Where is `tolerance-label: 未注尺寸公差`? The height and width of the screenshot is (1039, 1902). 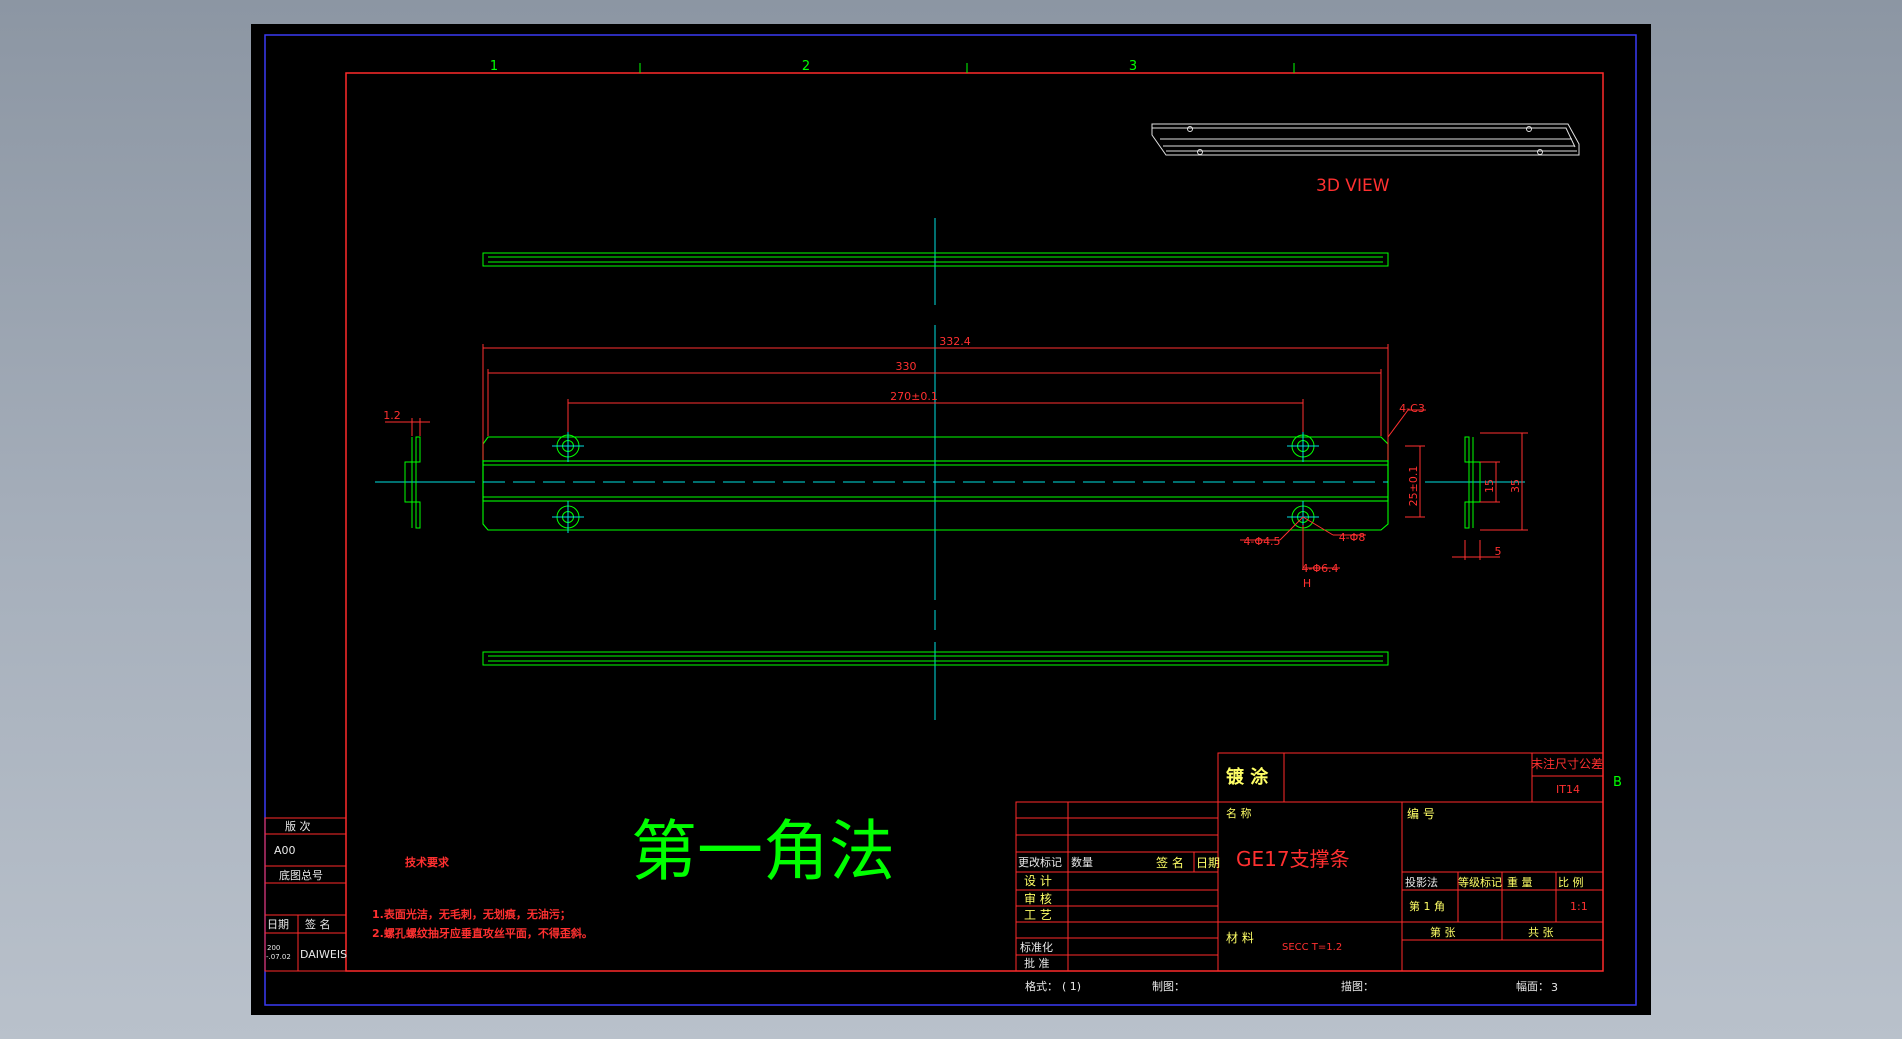 tolerance-label: 未注尺寸公差 is located at coordinates (1567, 763).